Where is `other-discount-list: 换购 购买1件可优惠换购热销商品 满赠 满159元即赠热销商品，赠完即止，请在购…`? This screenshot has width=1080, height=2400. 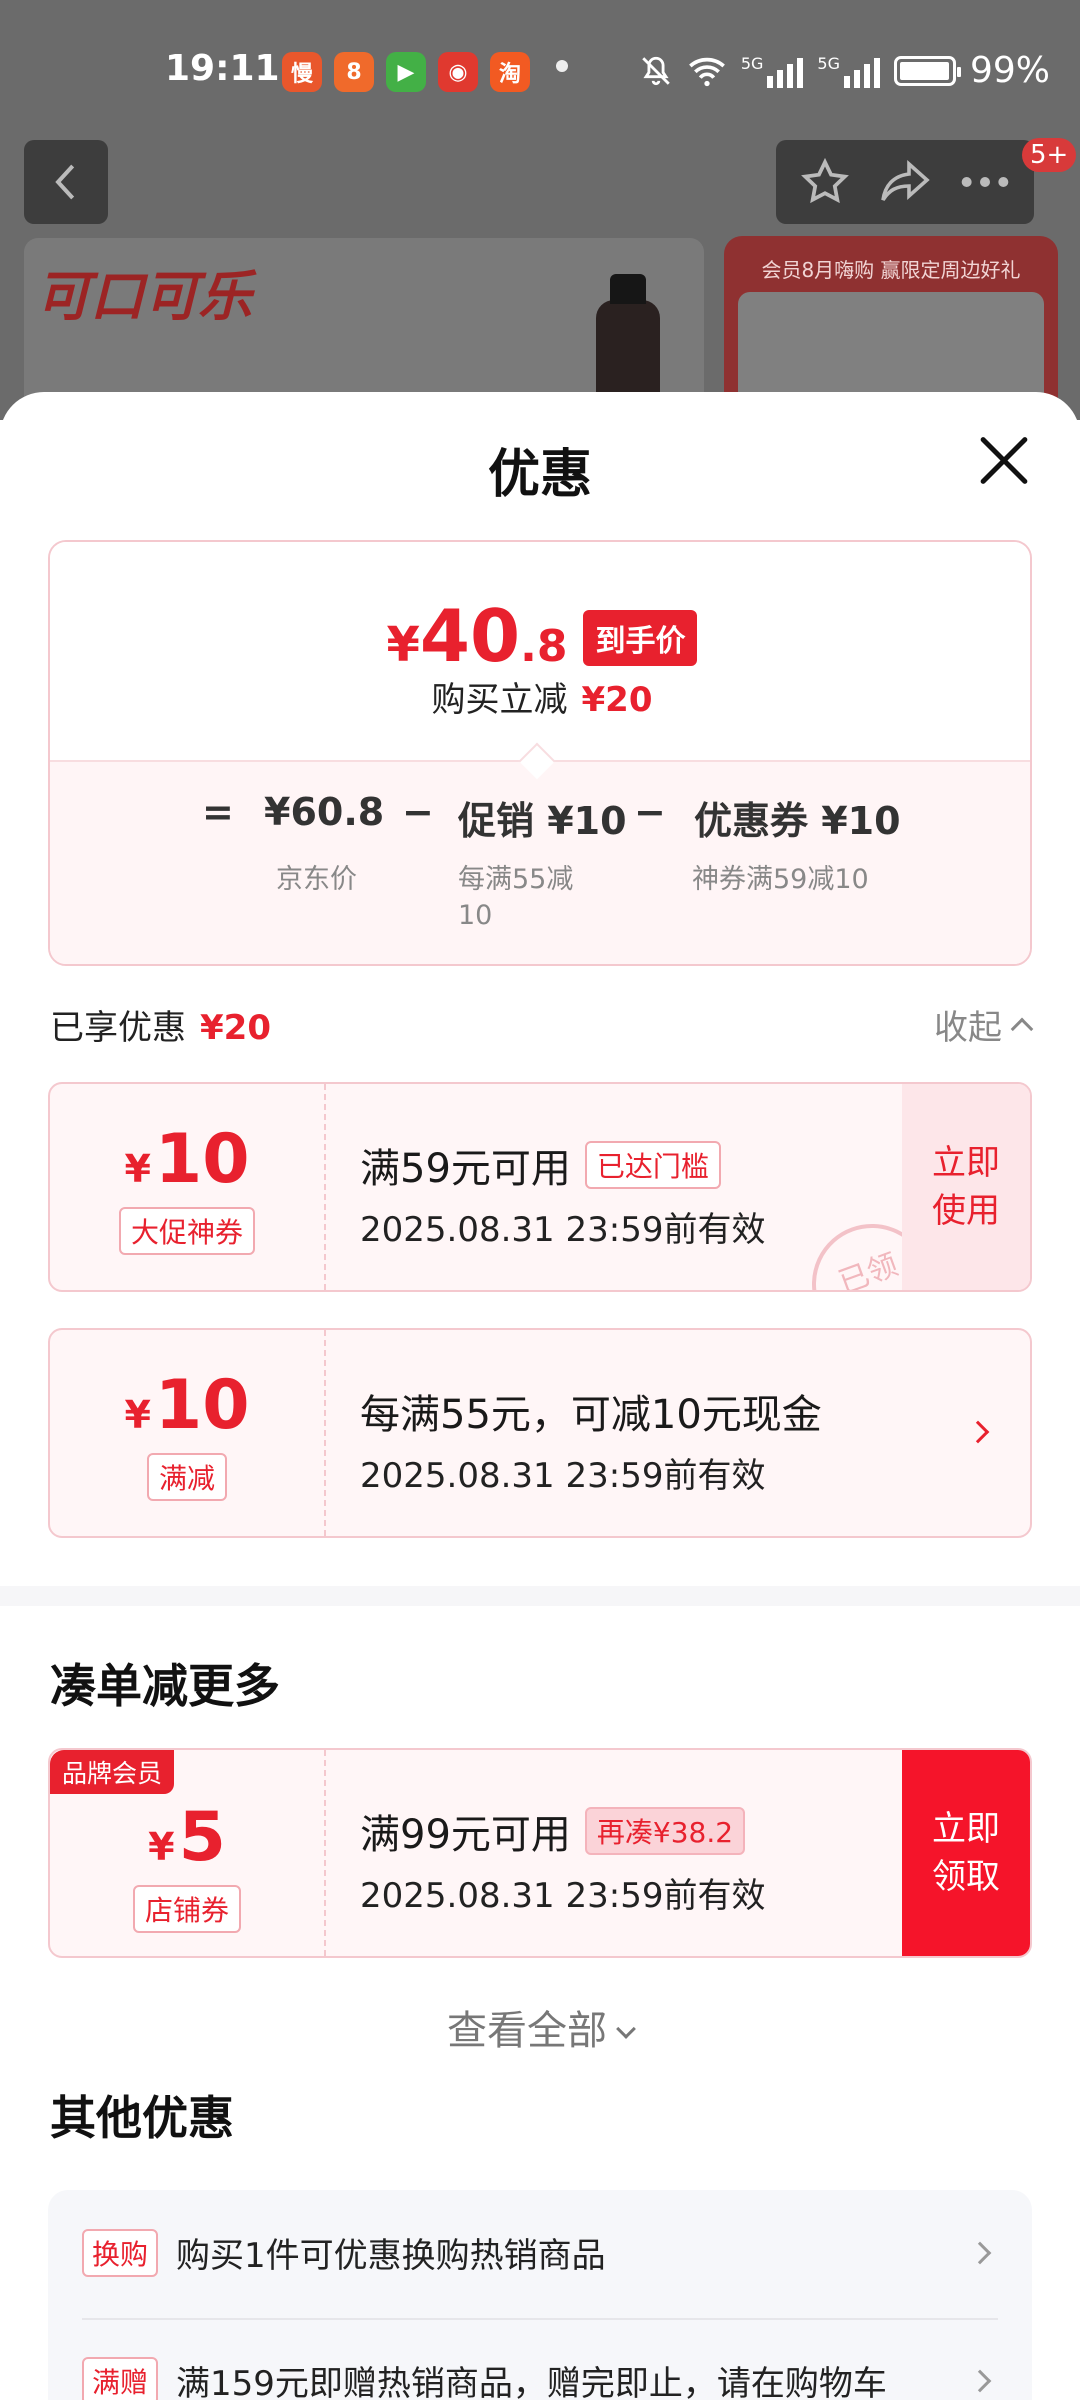 other-discount-list: 换购 购买1件可优惠换购热销商品 满赠 满159元即赠热销商品，赠完即止，请在购… is located at coordinates (540, 2295).